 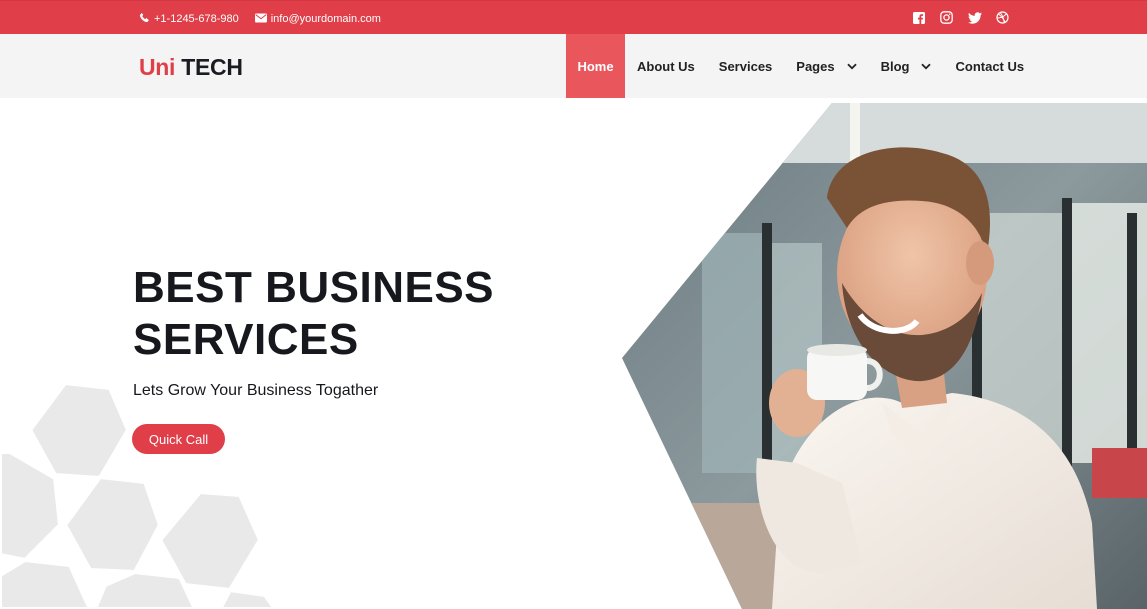 What do you see at coordinates (246, 339) in the screenshot?
I see `hero-title-line2: SERVICES` at bounding box center [246, 339].